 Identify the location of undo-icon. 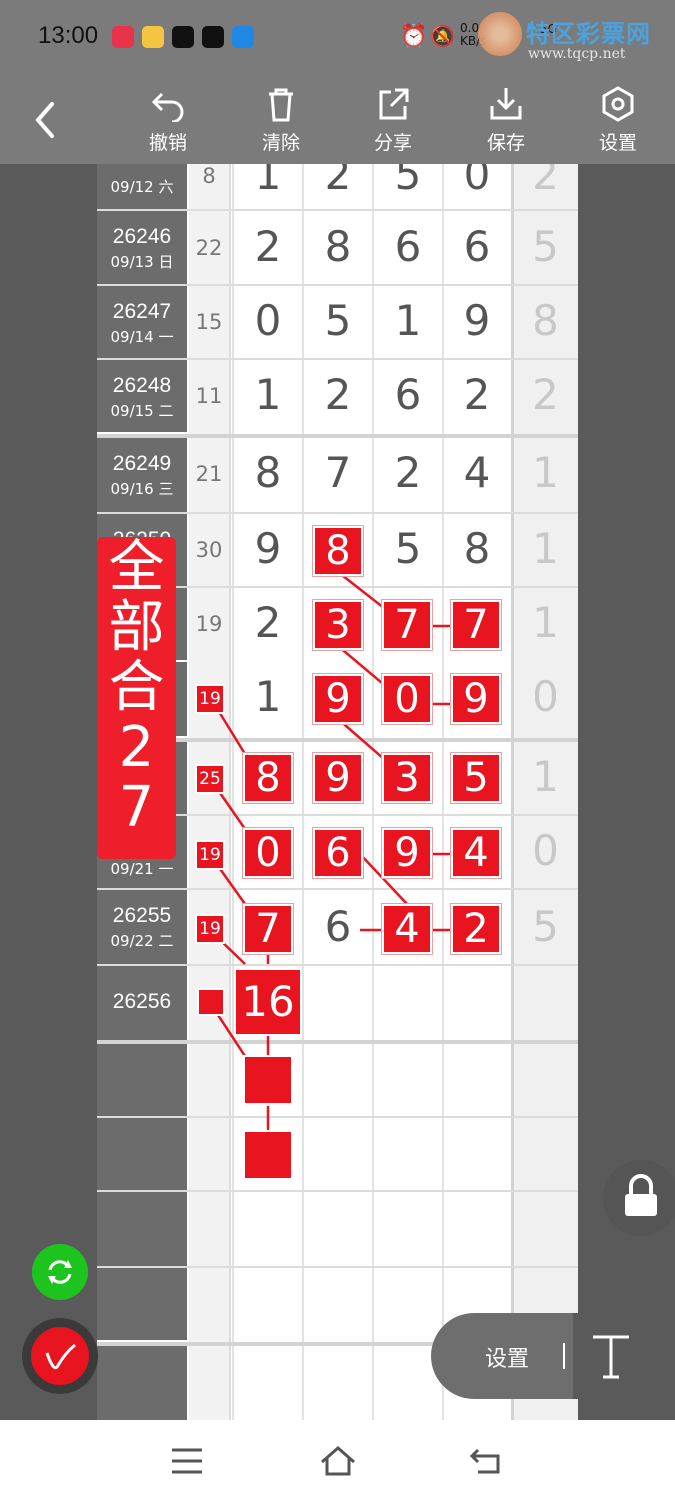
(167, 107).